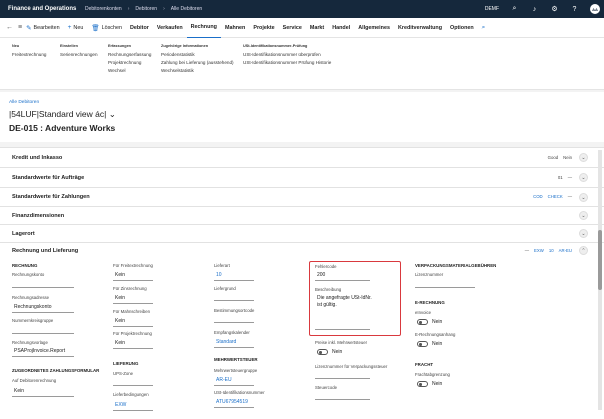 The height and width of the screenshot is (419, 604). Describe the element at coordinates (224, 380) in the screenshot. I see `sales-tax-group-field: AR-EU` at that location.